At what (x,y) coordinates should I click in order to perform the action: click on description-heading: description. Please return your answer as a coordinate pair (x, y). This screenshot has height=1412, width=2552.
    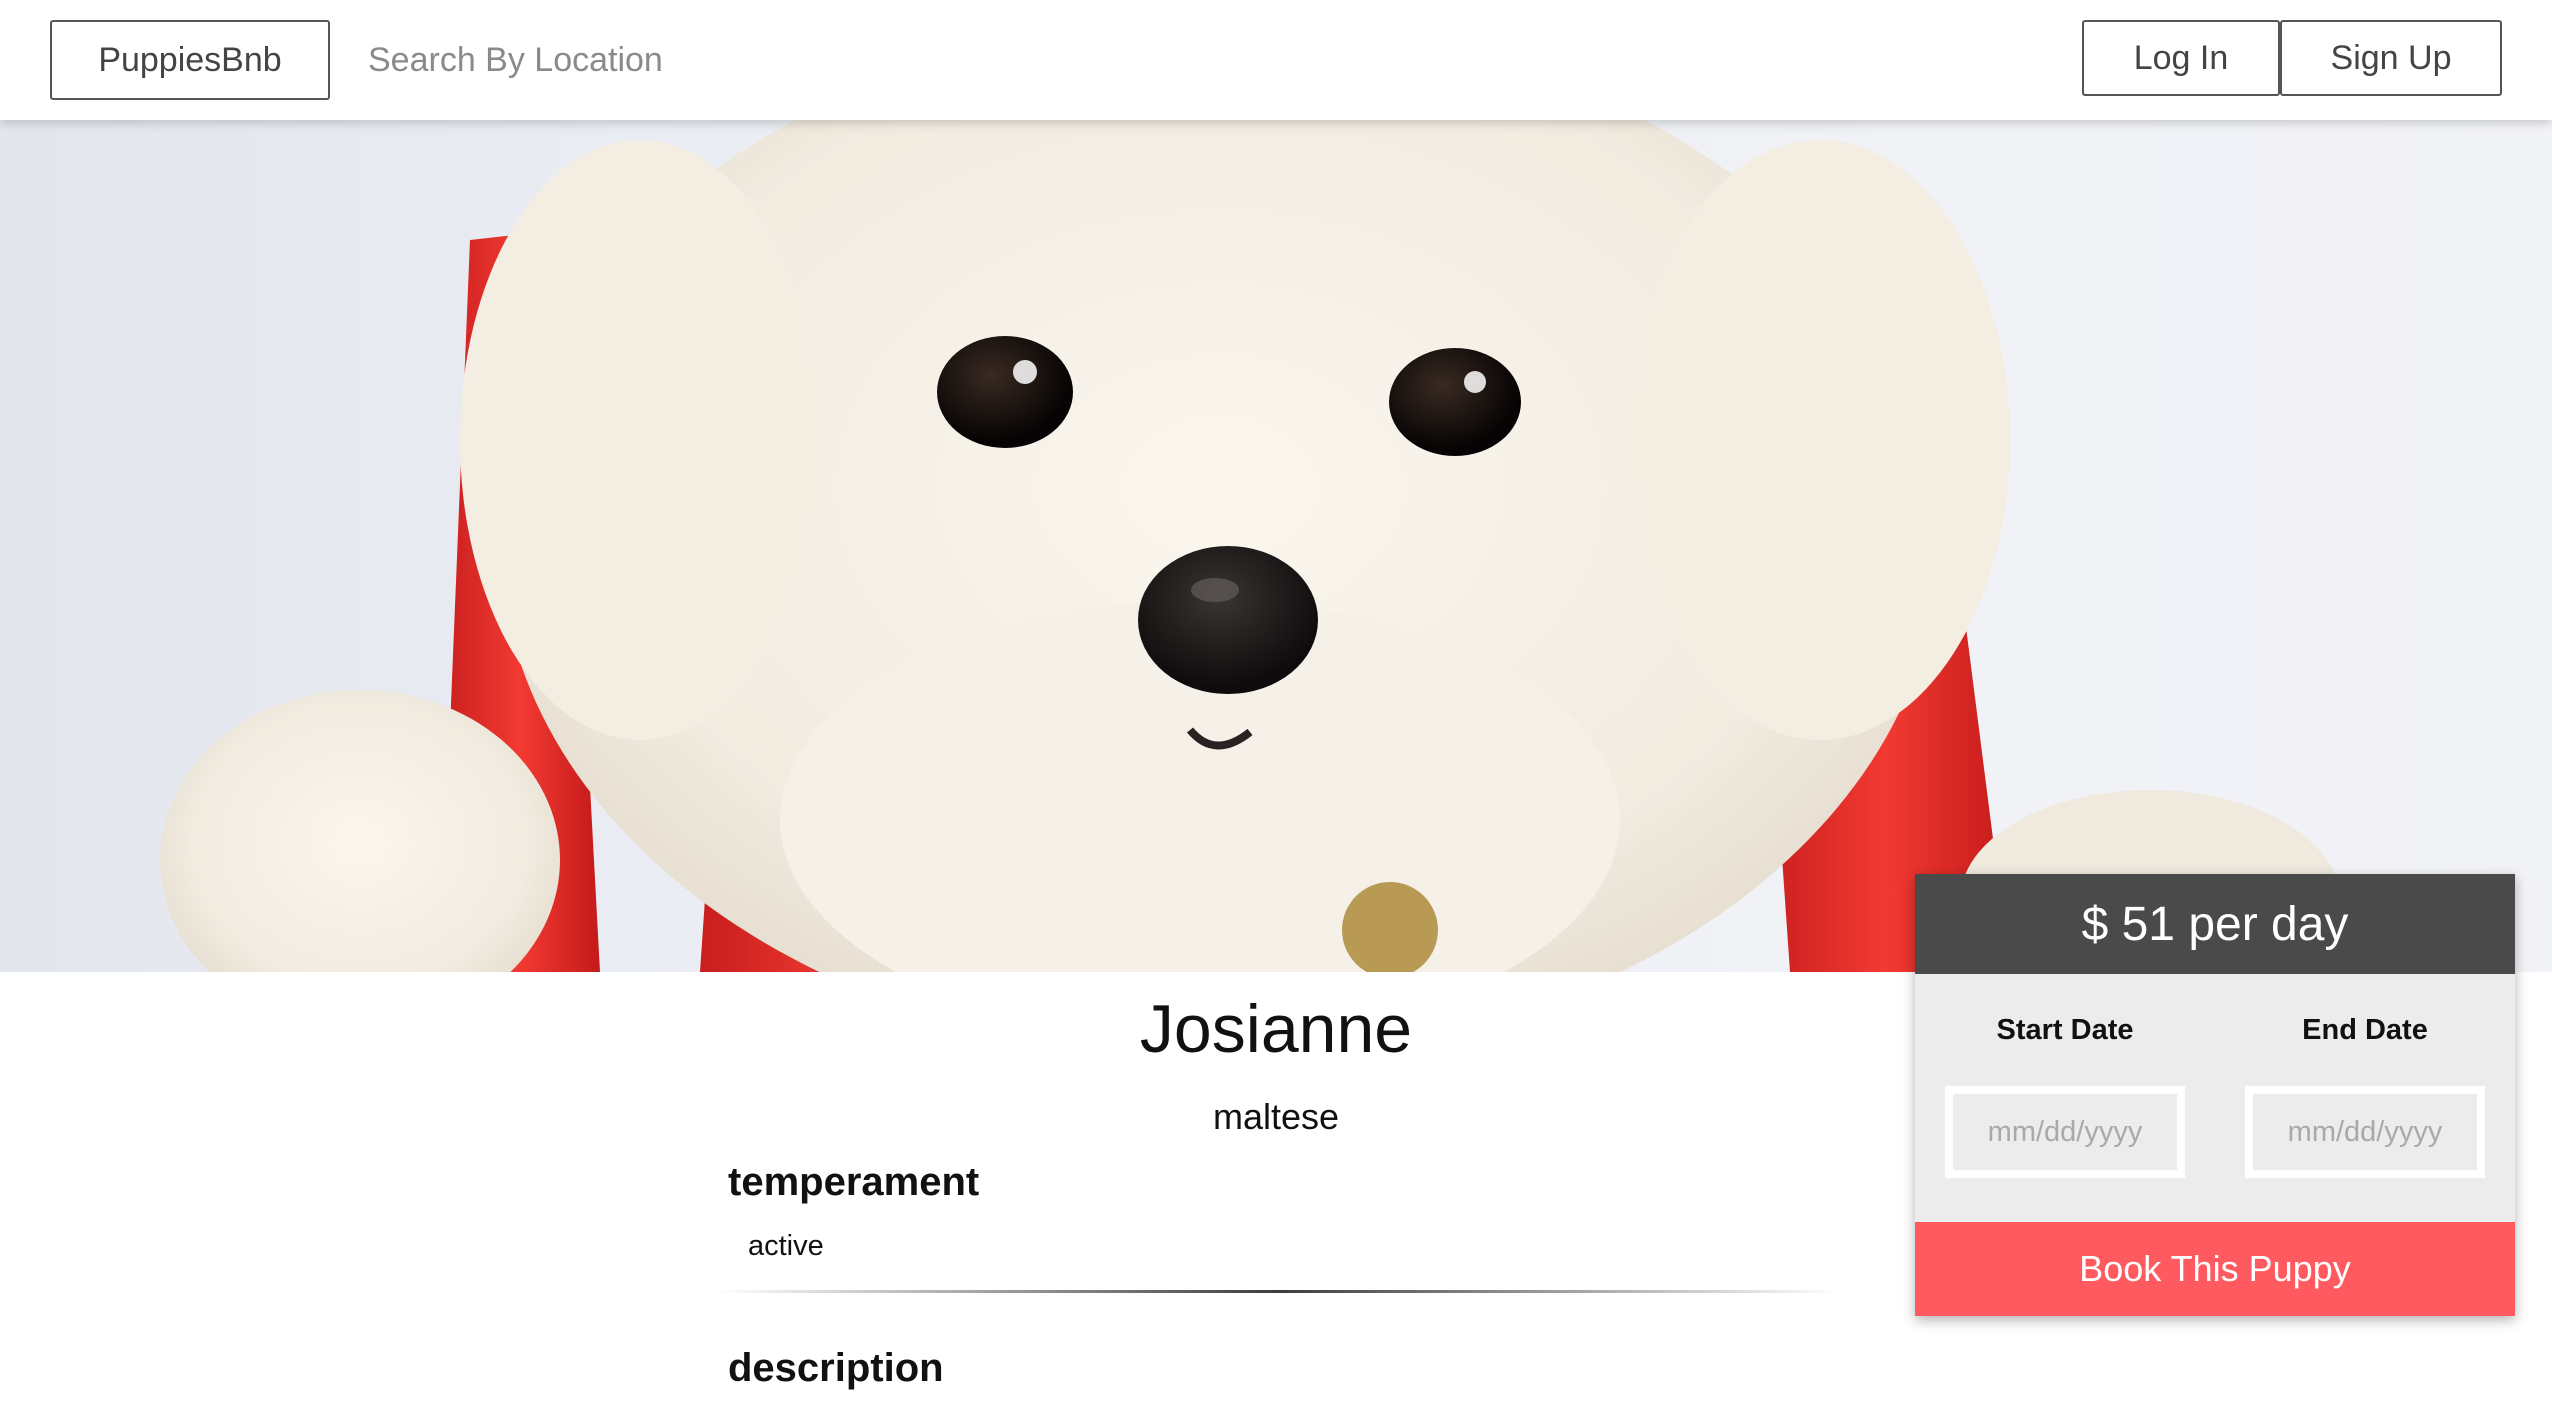
    Looking at the image, I should click on (836, 1368).